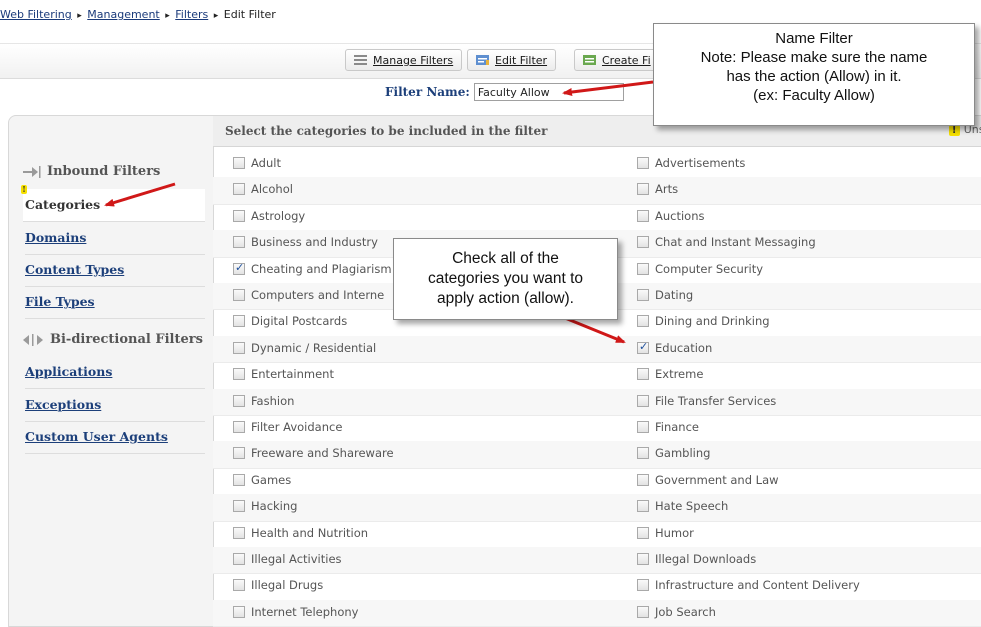 The image size is (981, 627). What do you see at coordinates (115, 238) in the screenshot?
I see `sidebar-item-domains: Domains` at bounding box center [115, 238].